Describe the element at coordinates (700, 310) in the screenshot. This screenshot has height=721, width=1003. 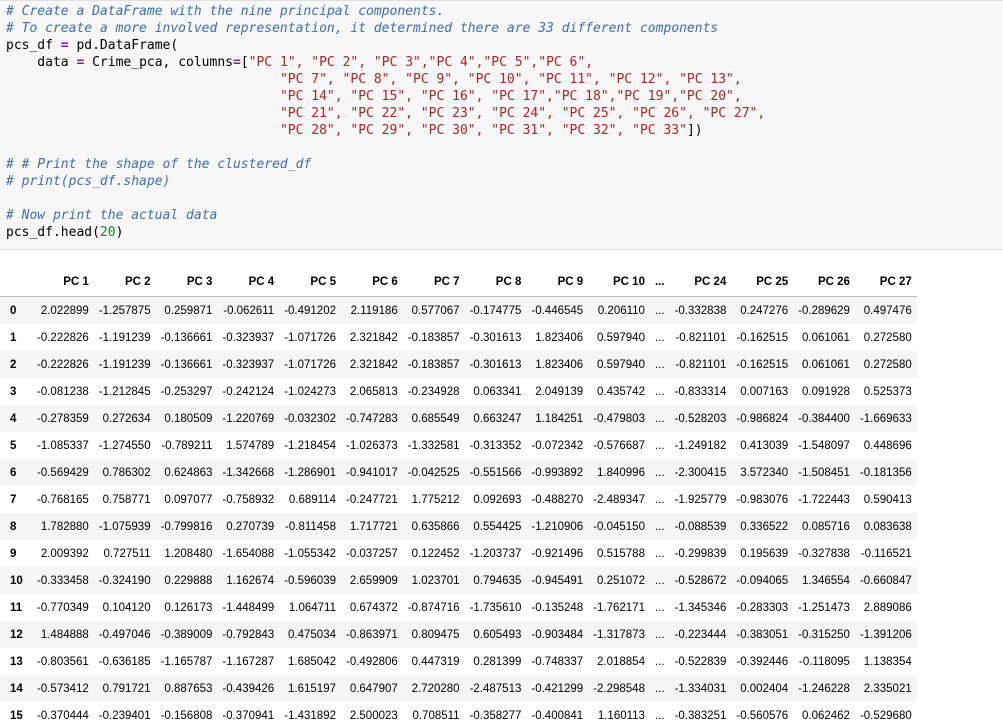
I see `table-cell: -0.332838` at that location.